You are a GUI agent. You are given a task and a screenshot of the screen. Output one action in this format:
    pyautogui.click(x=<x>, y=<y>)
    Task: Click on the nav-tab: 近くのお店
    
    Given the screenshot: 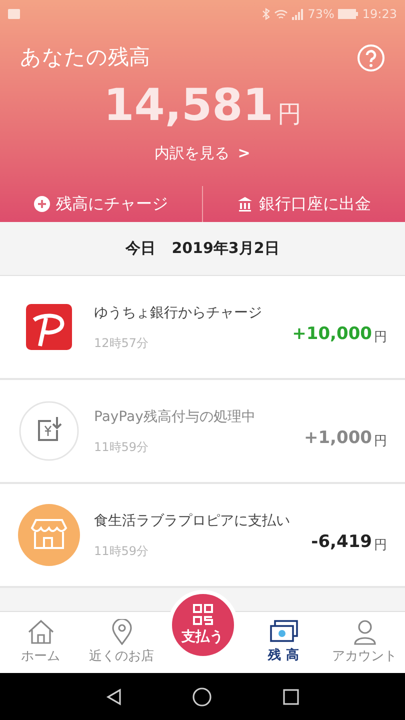 What is the action you would take?
    pyautogui.click(x=121, y=642)
    